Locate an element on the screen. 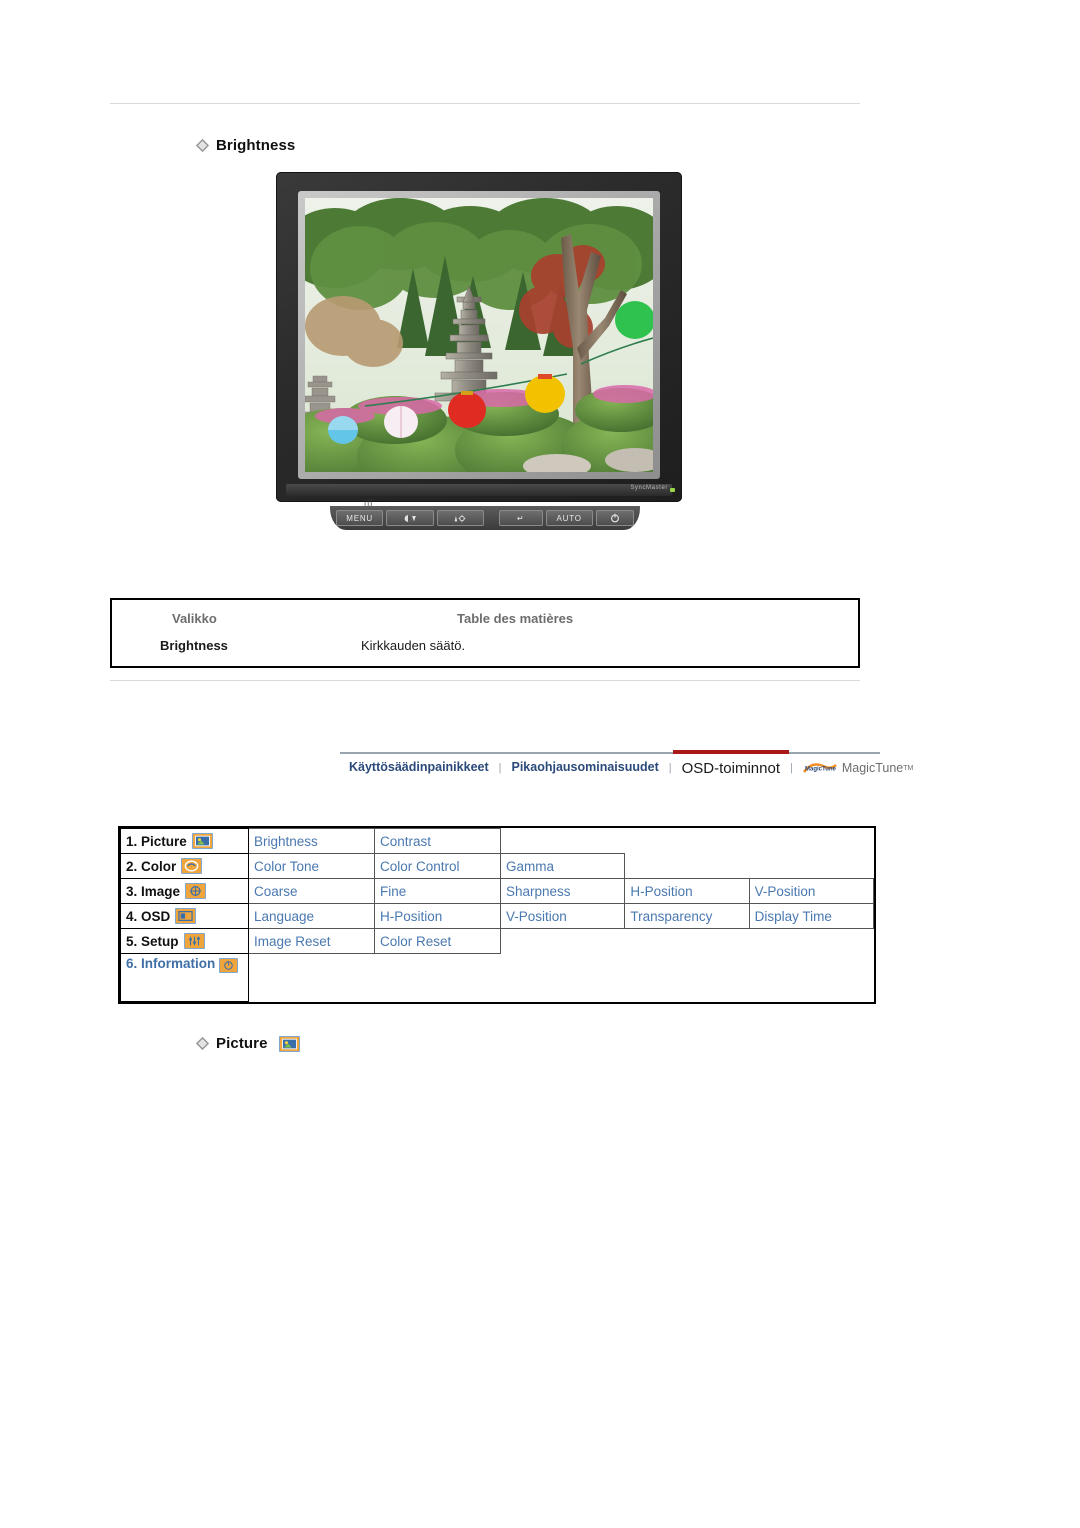 This screenshot has height=1528, width=1080. osd-item-transparency: Transparency is located at coordinates (687, 916).